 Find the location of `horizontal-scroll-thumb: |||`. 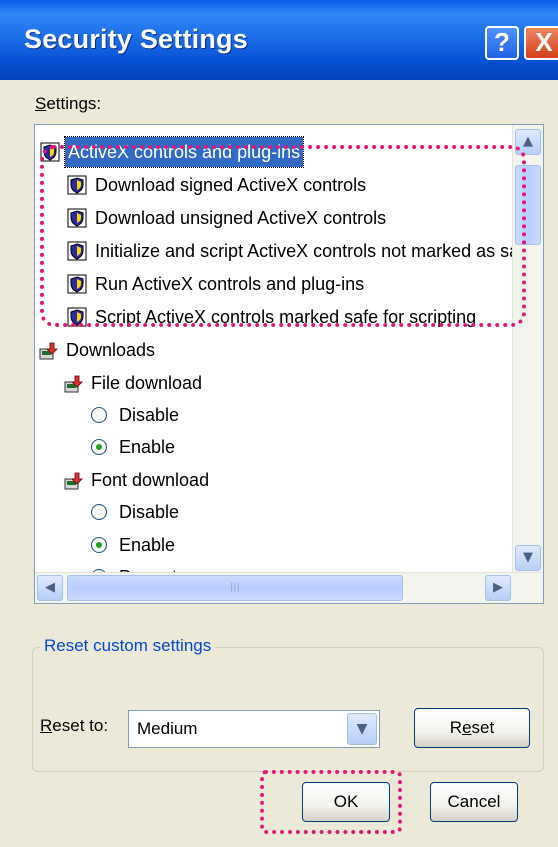

horizontal-scroll-thumb: ||| is located at coordinates (235, 588).